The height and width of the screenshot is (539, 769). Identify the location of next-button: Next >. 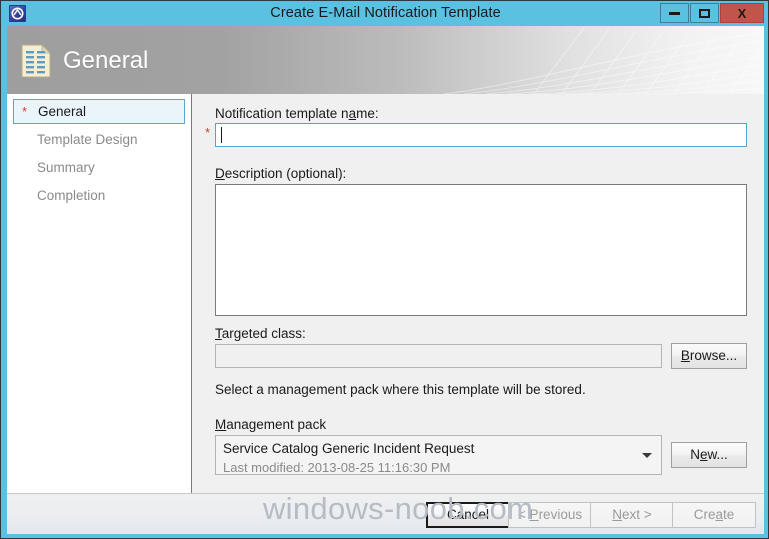
(632, 515).